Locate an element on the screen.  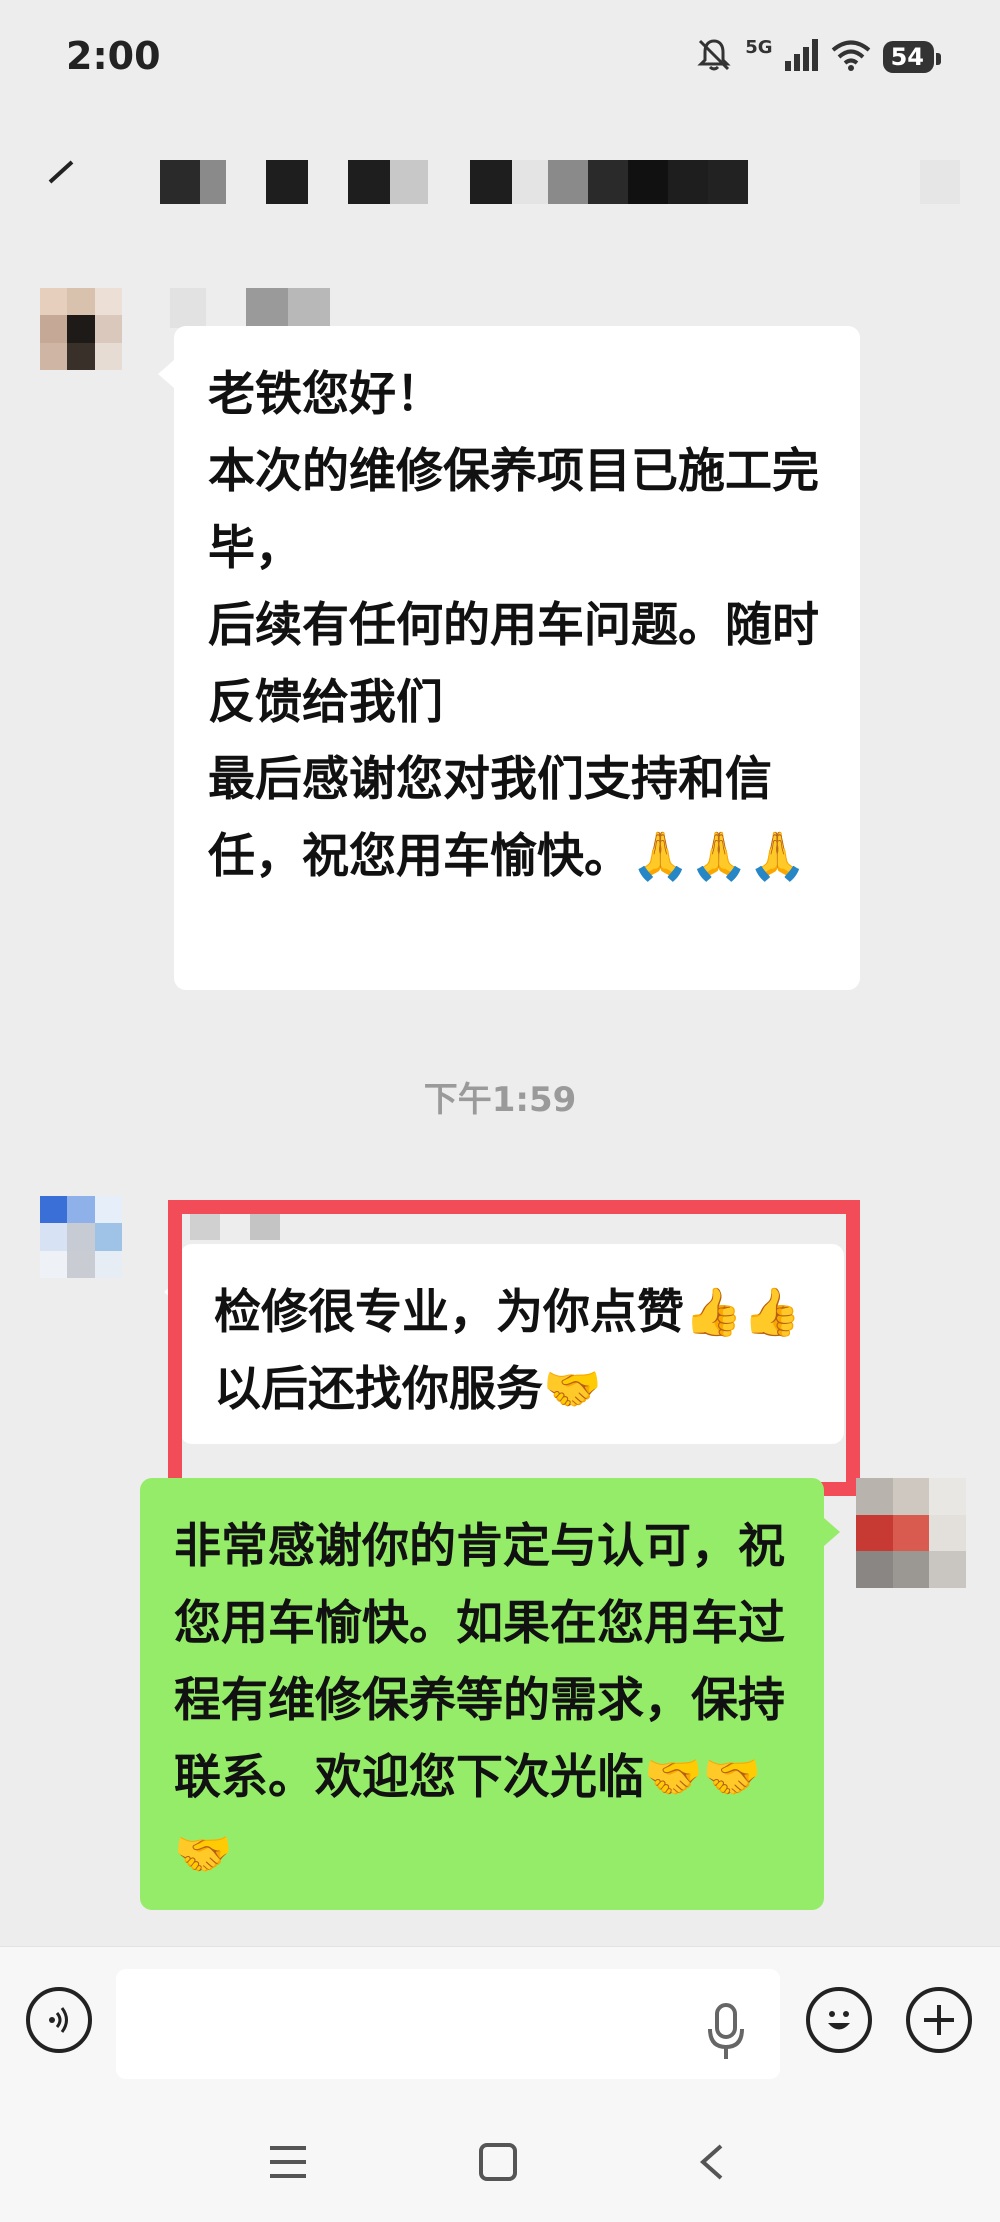
input-bar is located at coordinates (500, 2016).